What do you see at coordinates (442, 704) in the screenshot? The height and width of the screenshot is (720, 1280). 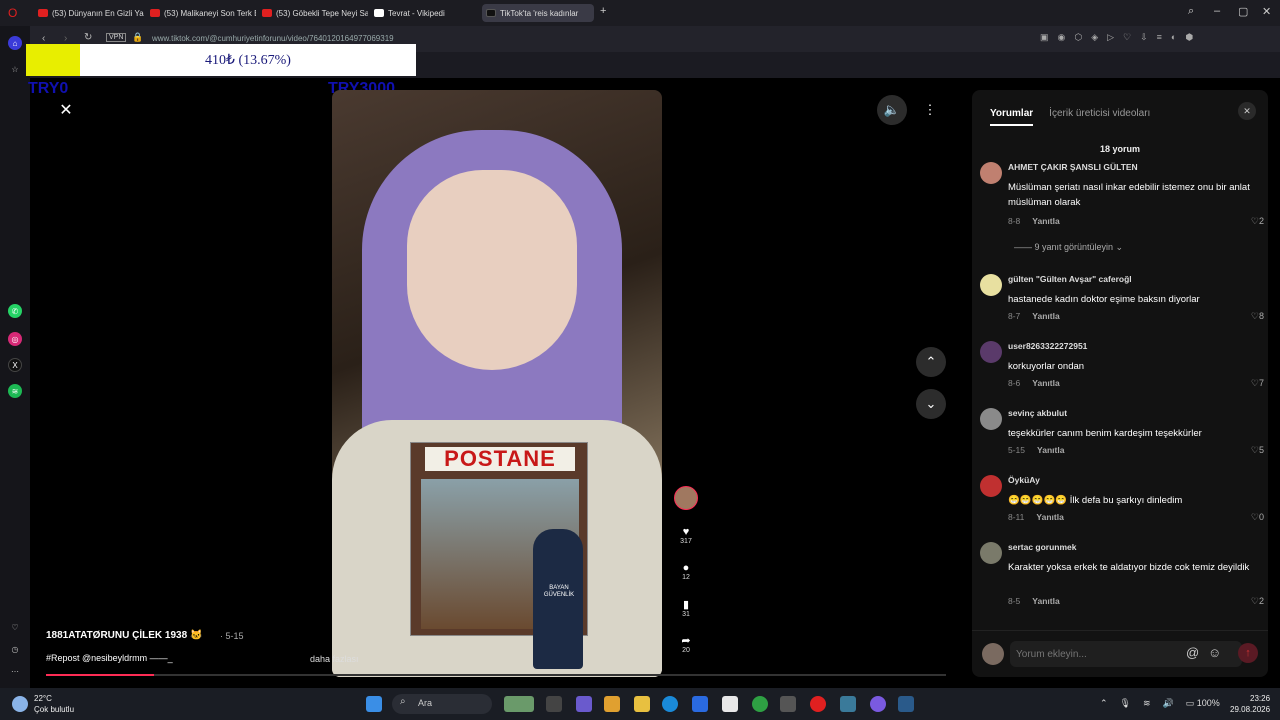 I see `taskbar-search: Ara` at bounding box center [442, 704].